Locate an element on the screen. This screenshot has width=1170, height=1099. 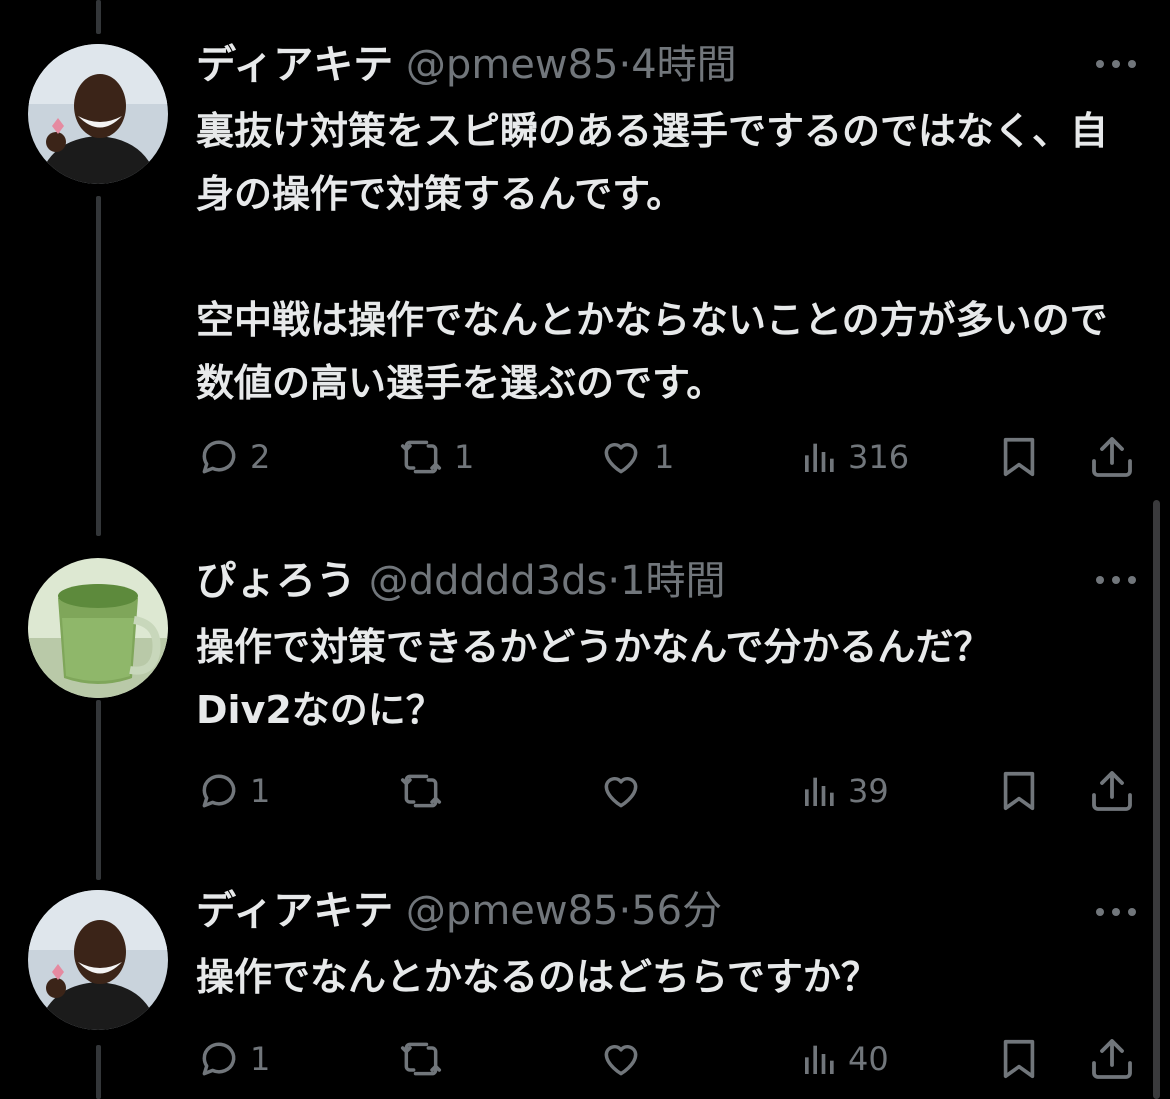
view-count: 316 is located at coordinates (879, 457).